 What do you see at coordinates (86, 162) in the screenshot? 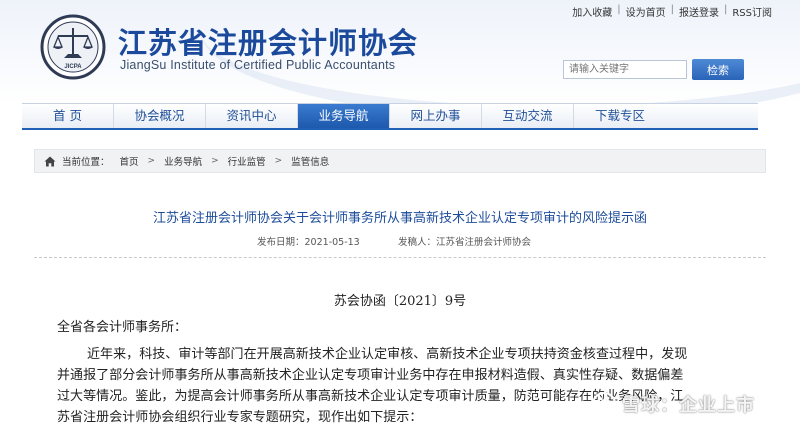
I see `breadcrumb-prefix: 当前位置：` at bounding box center [86, 162].